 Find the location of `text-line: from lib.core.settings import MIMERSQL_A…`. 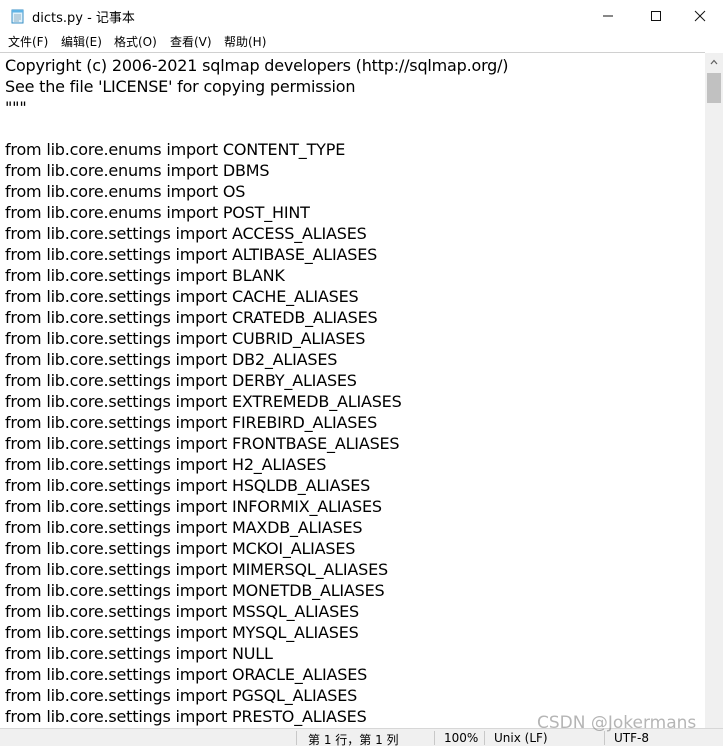

text-line: from lib.core.settings import MIMERSQL_A… is located at coordinates (196, 569).